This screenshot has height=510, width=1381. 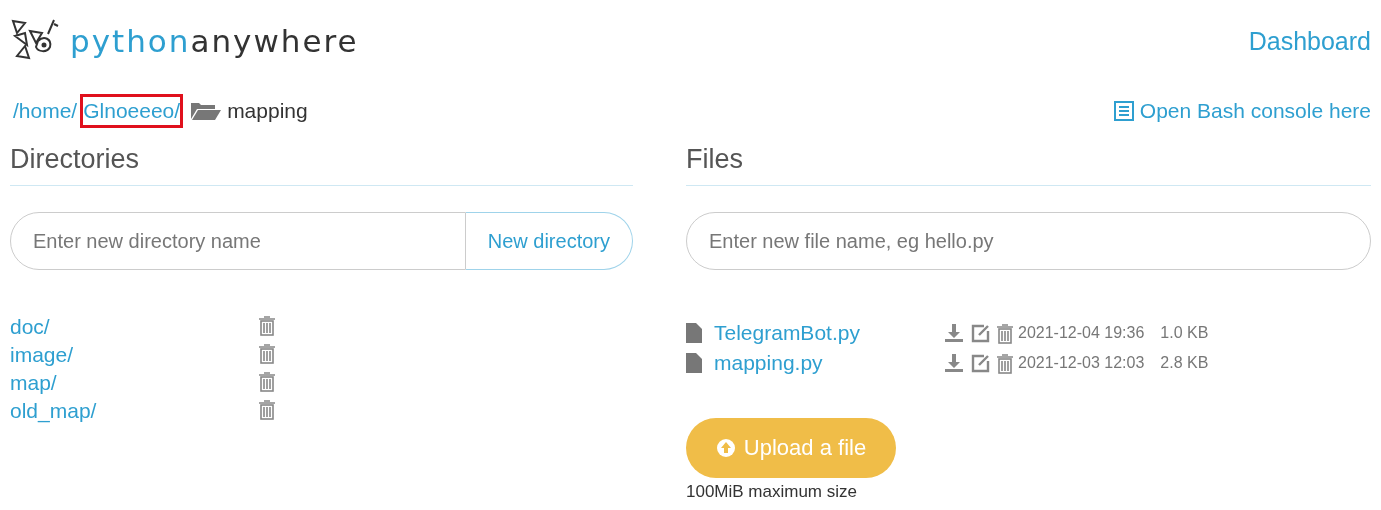 I want to click on file-link: mapping.py, so click(x=768, y=363).